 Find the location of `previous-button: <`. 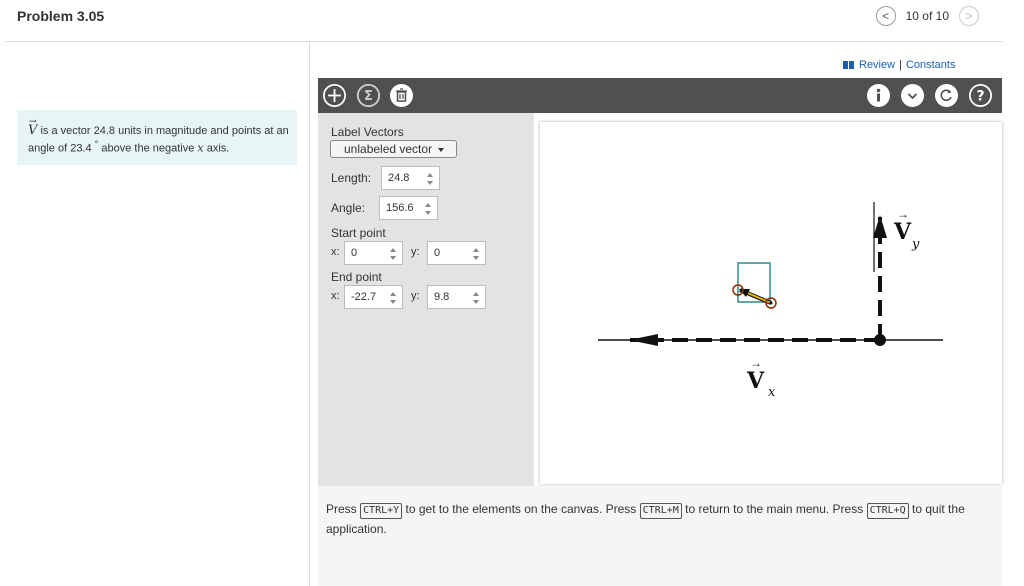

previous-button: < is located at coordinates (885, 16).